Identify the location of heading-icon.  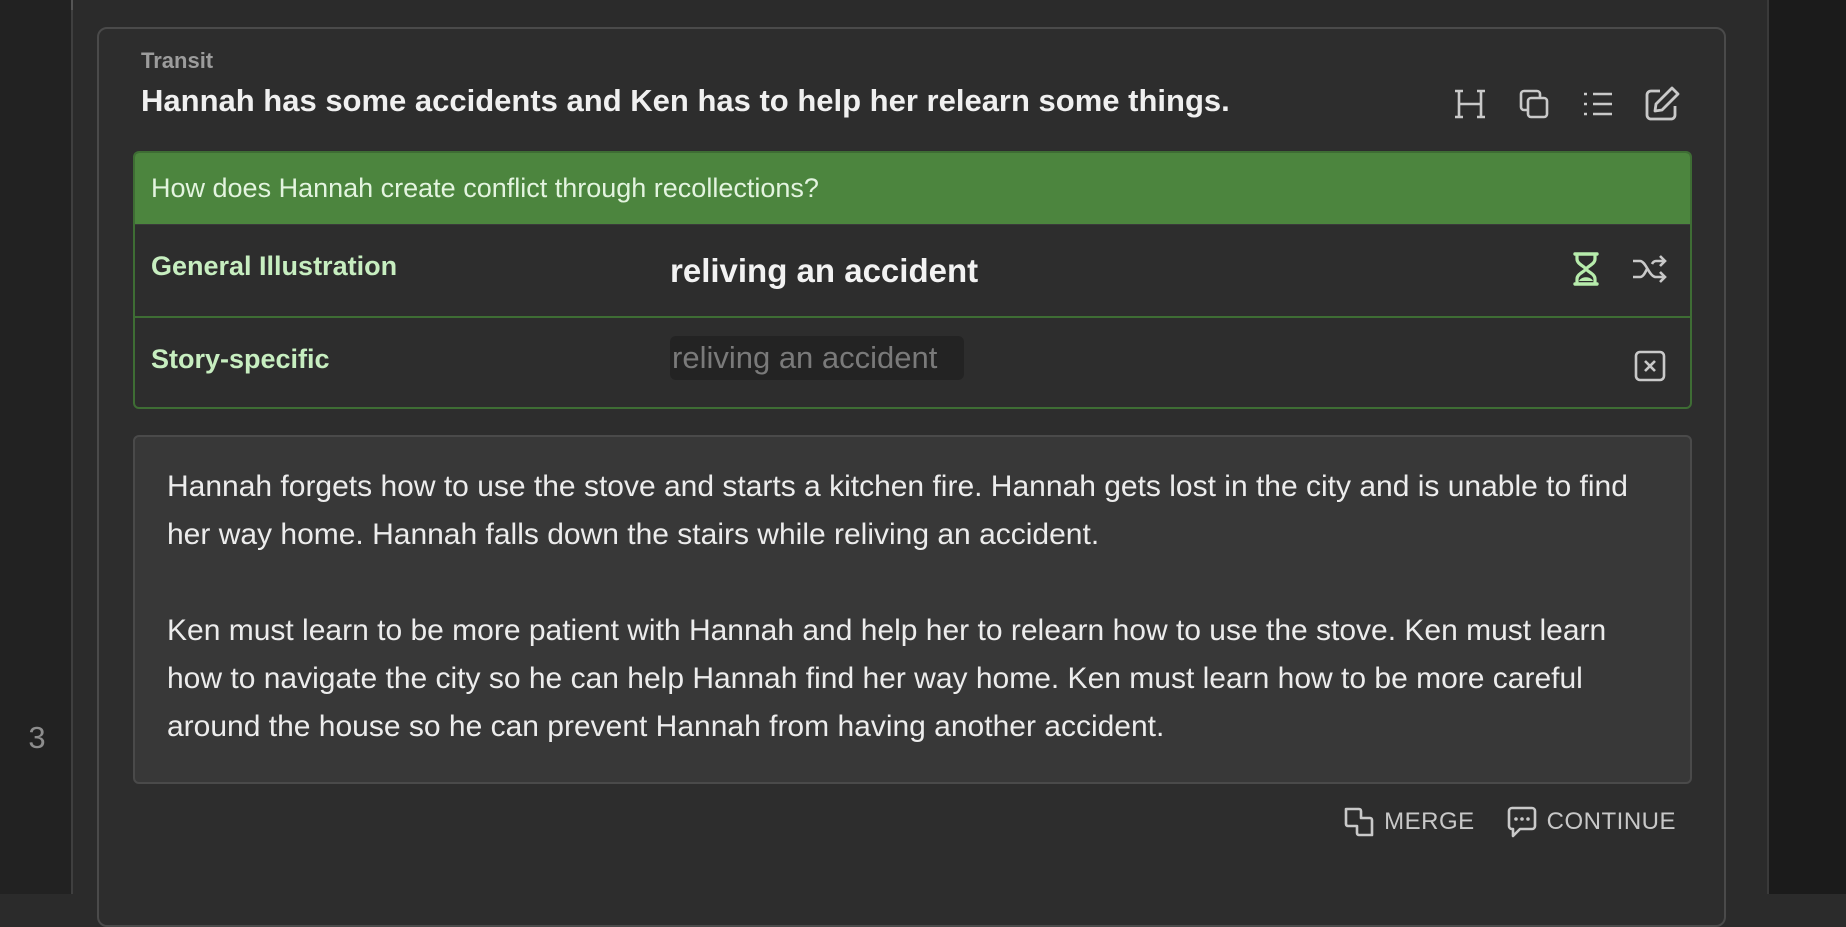
(1470, 104).